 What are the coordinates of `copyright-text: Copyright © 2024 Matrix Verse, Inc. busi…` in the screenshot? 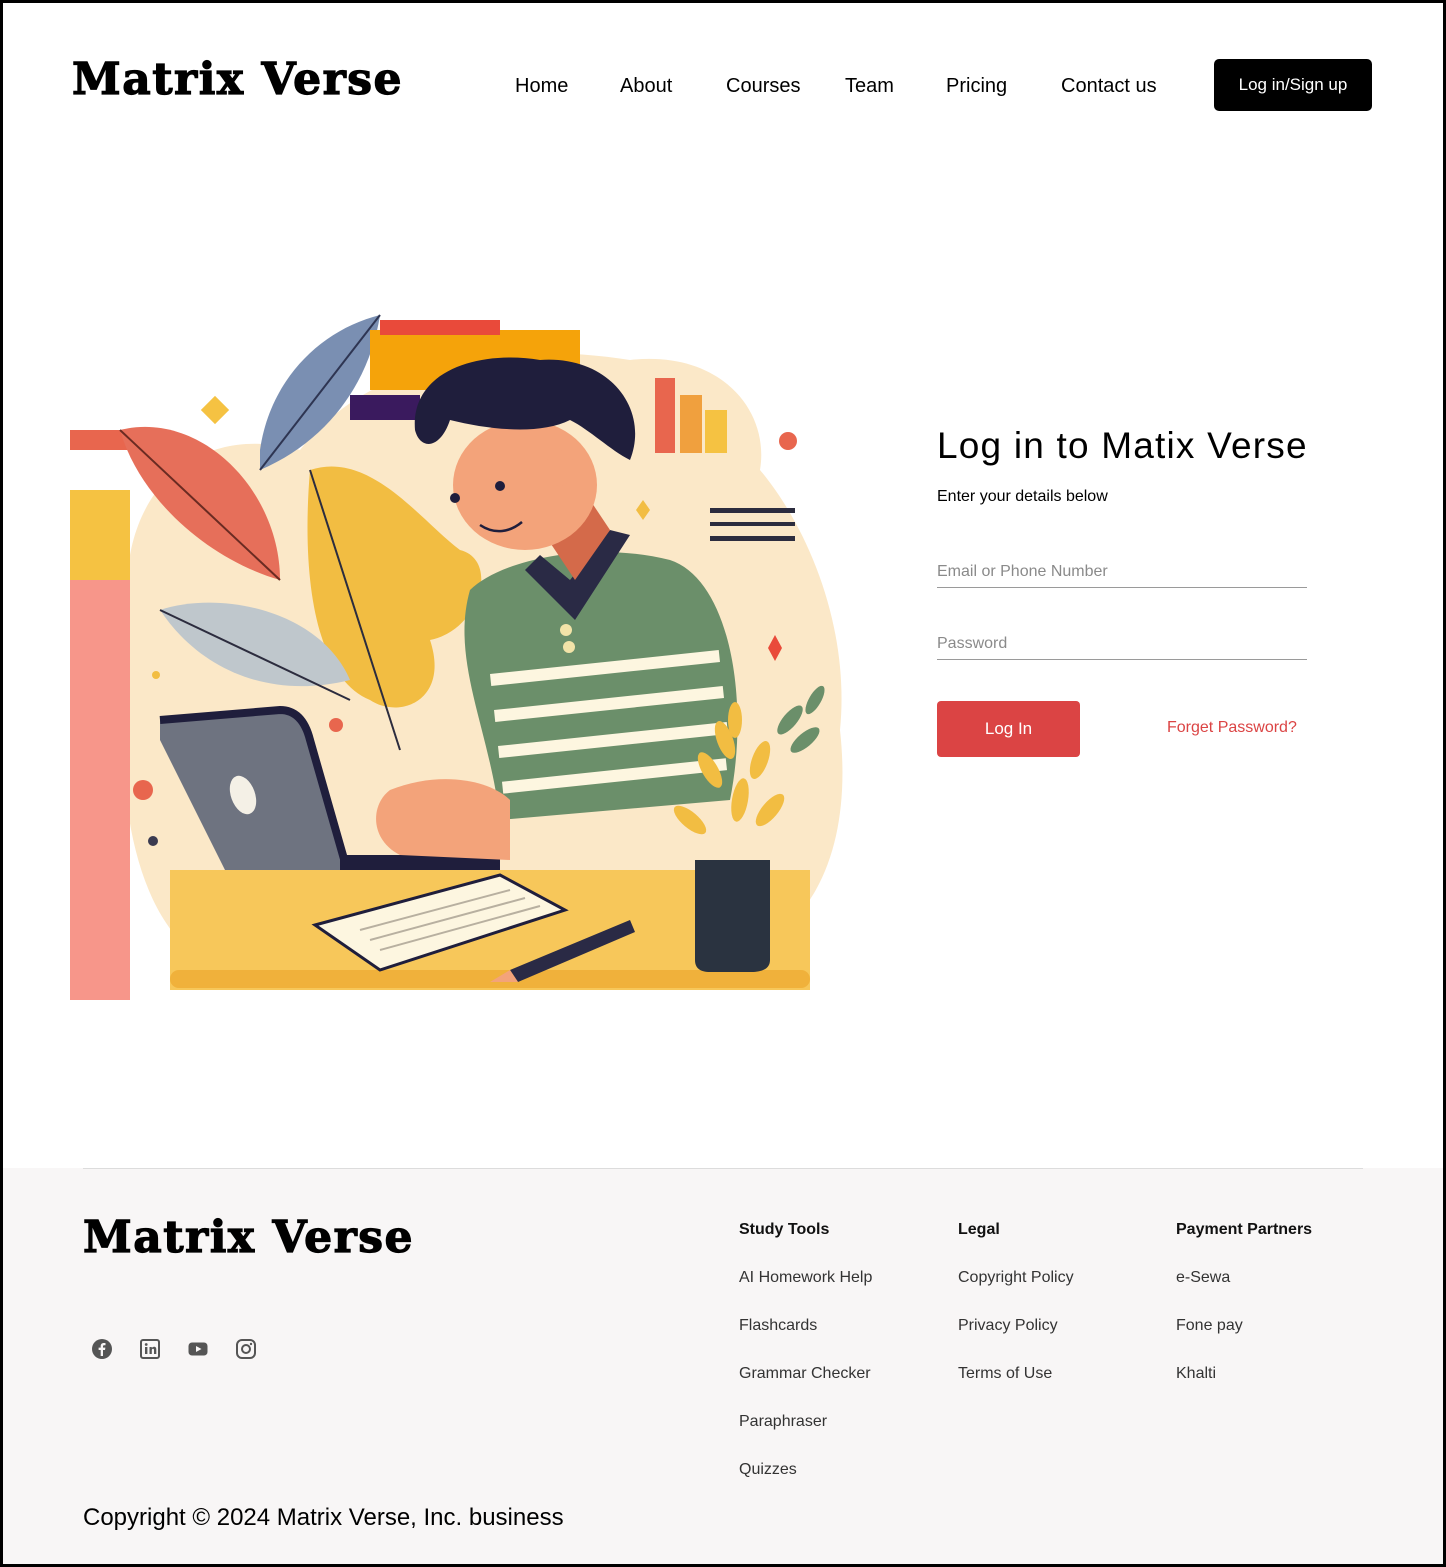 It's located at (323, 1517).